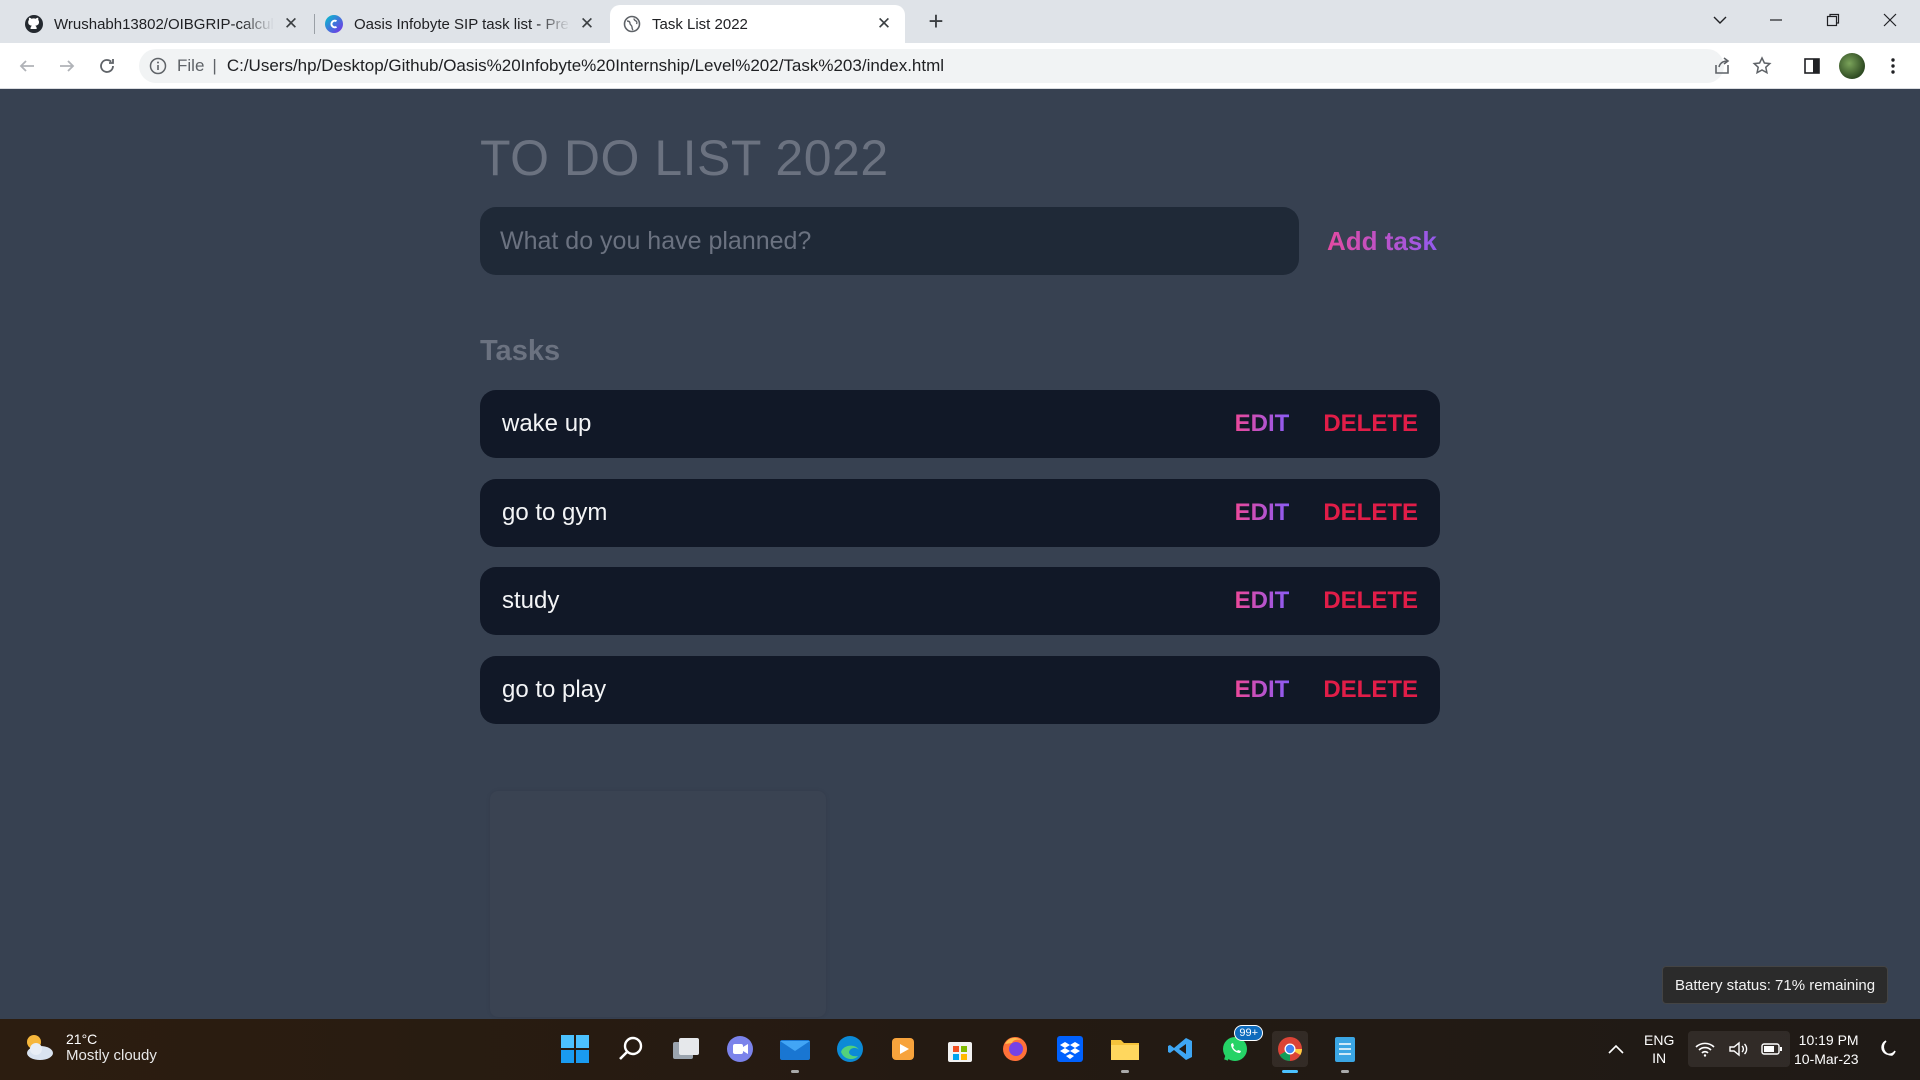  What do you see at coordinates (1240, 1046) in the screenshot?
I see `whatsapp-icon: 99+` at bounding box center [1240, 1046].